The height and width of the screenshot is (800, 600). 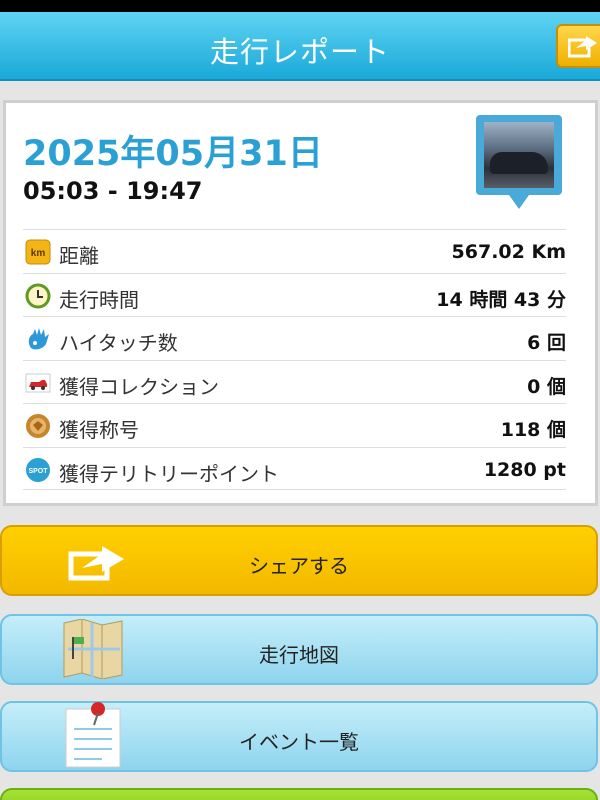 What do you see at coordinates (118, 343) in the screenshot?
I see `stat-label: ハイタッチ数` at bounding box center [118, 343].